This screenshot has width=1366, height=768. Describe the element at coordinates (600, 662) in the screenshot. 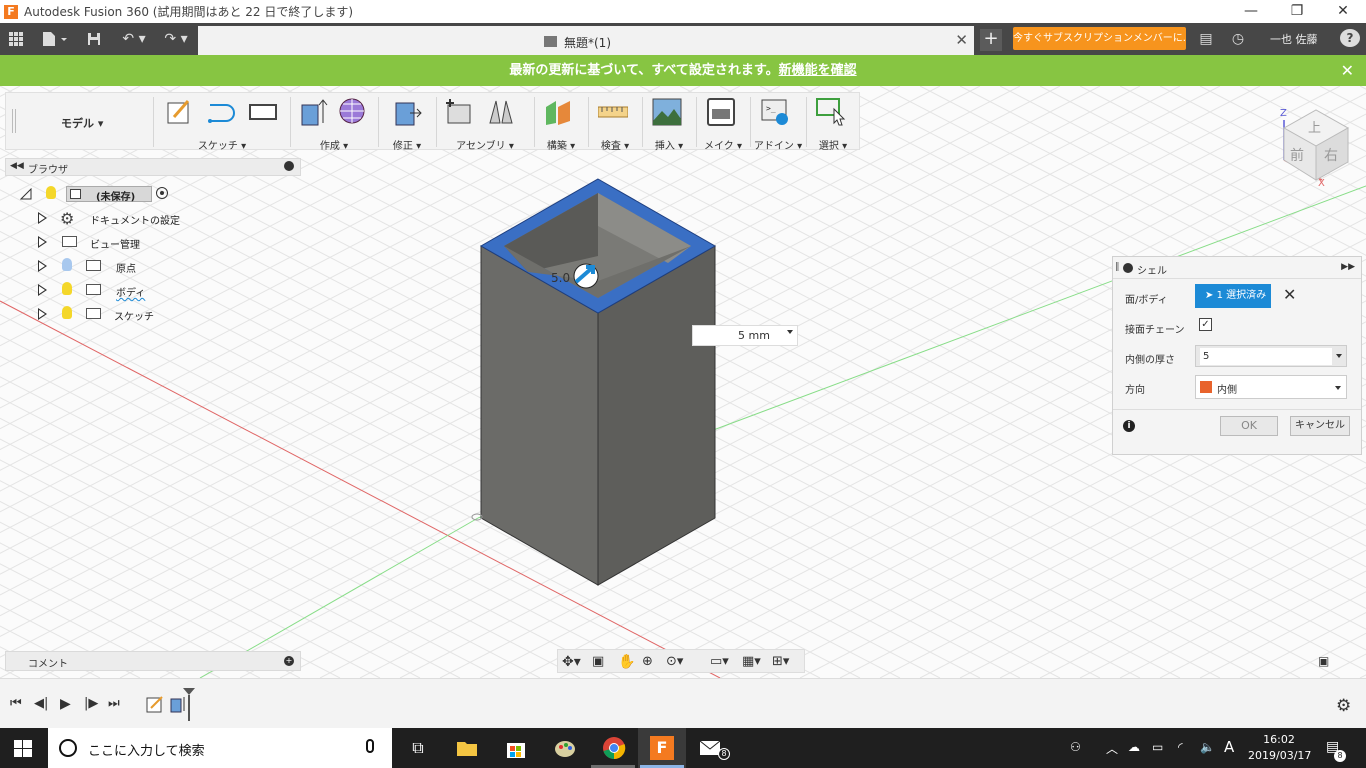

I see `look-at-icon: ▣` at that location.